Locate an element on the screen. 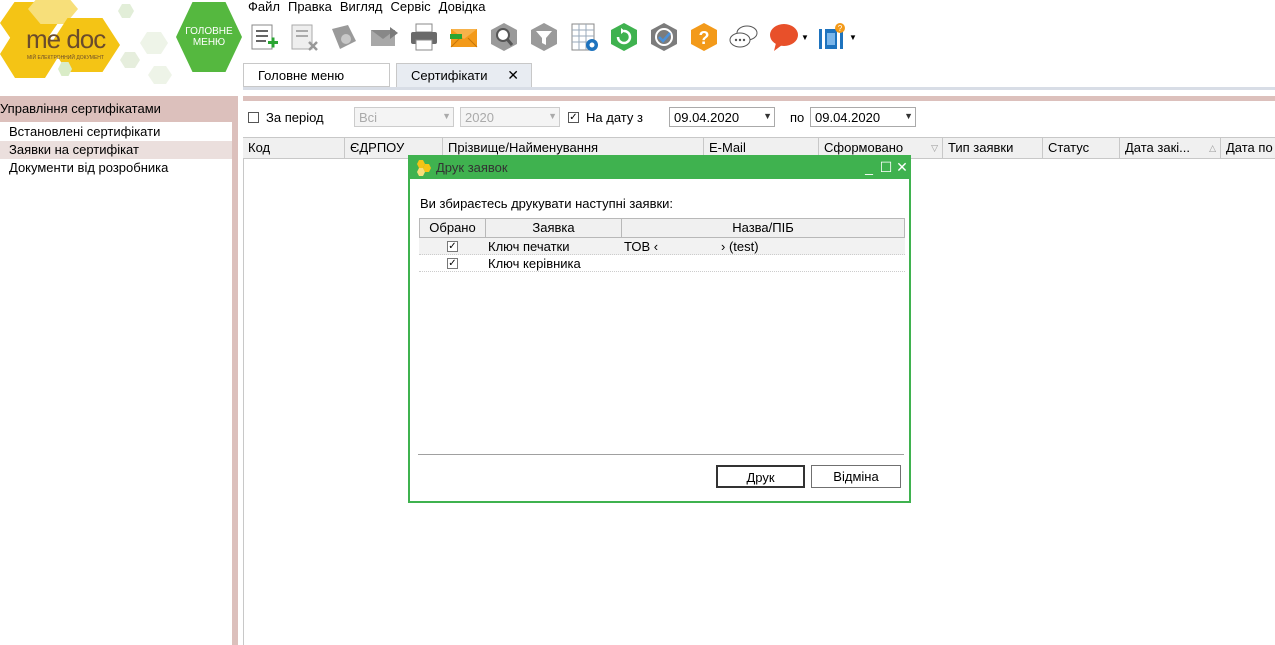 The height and width of the screenshot is (645, 1275). help-icon: ? is located at coordinates (704, 37).